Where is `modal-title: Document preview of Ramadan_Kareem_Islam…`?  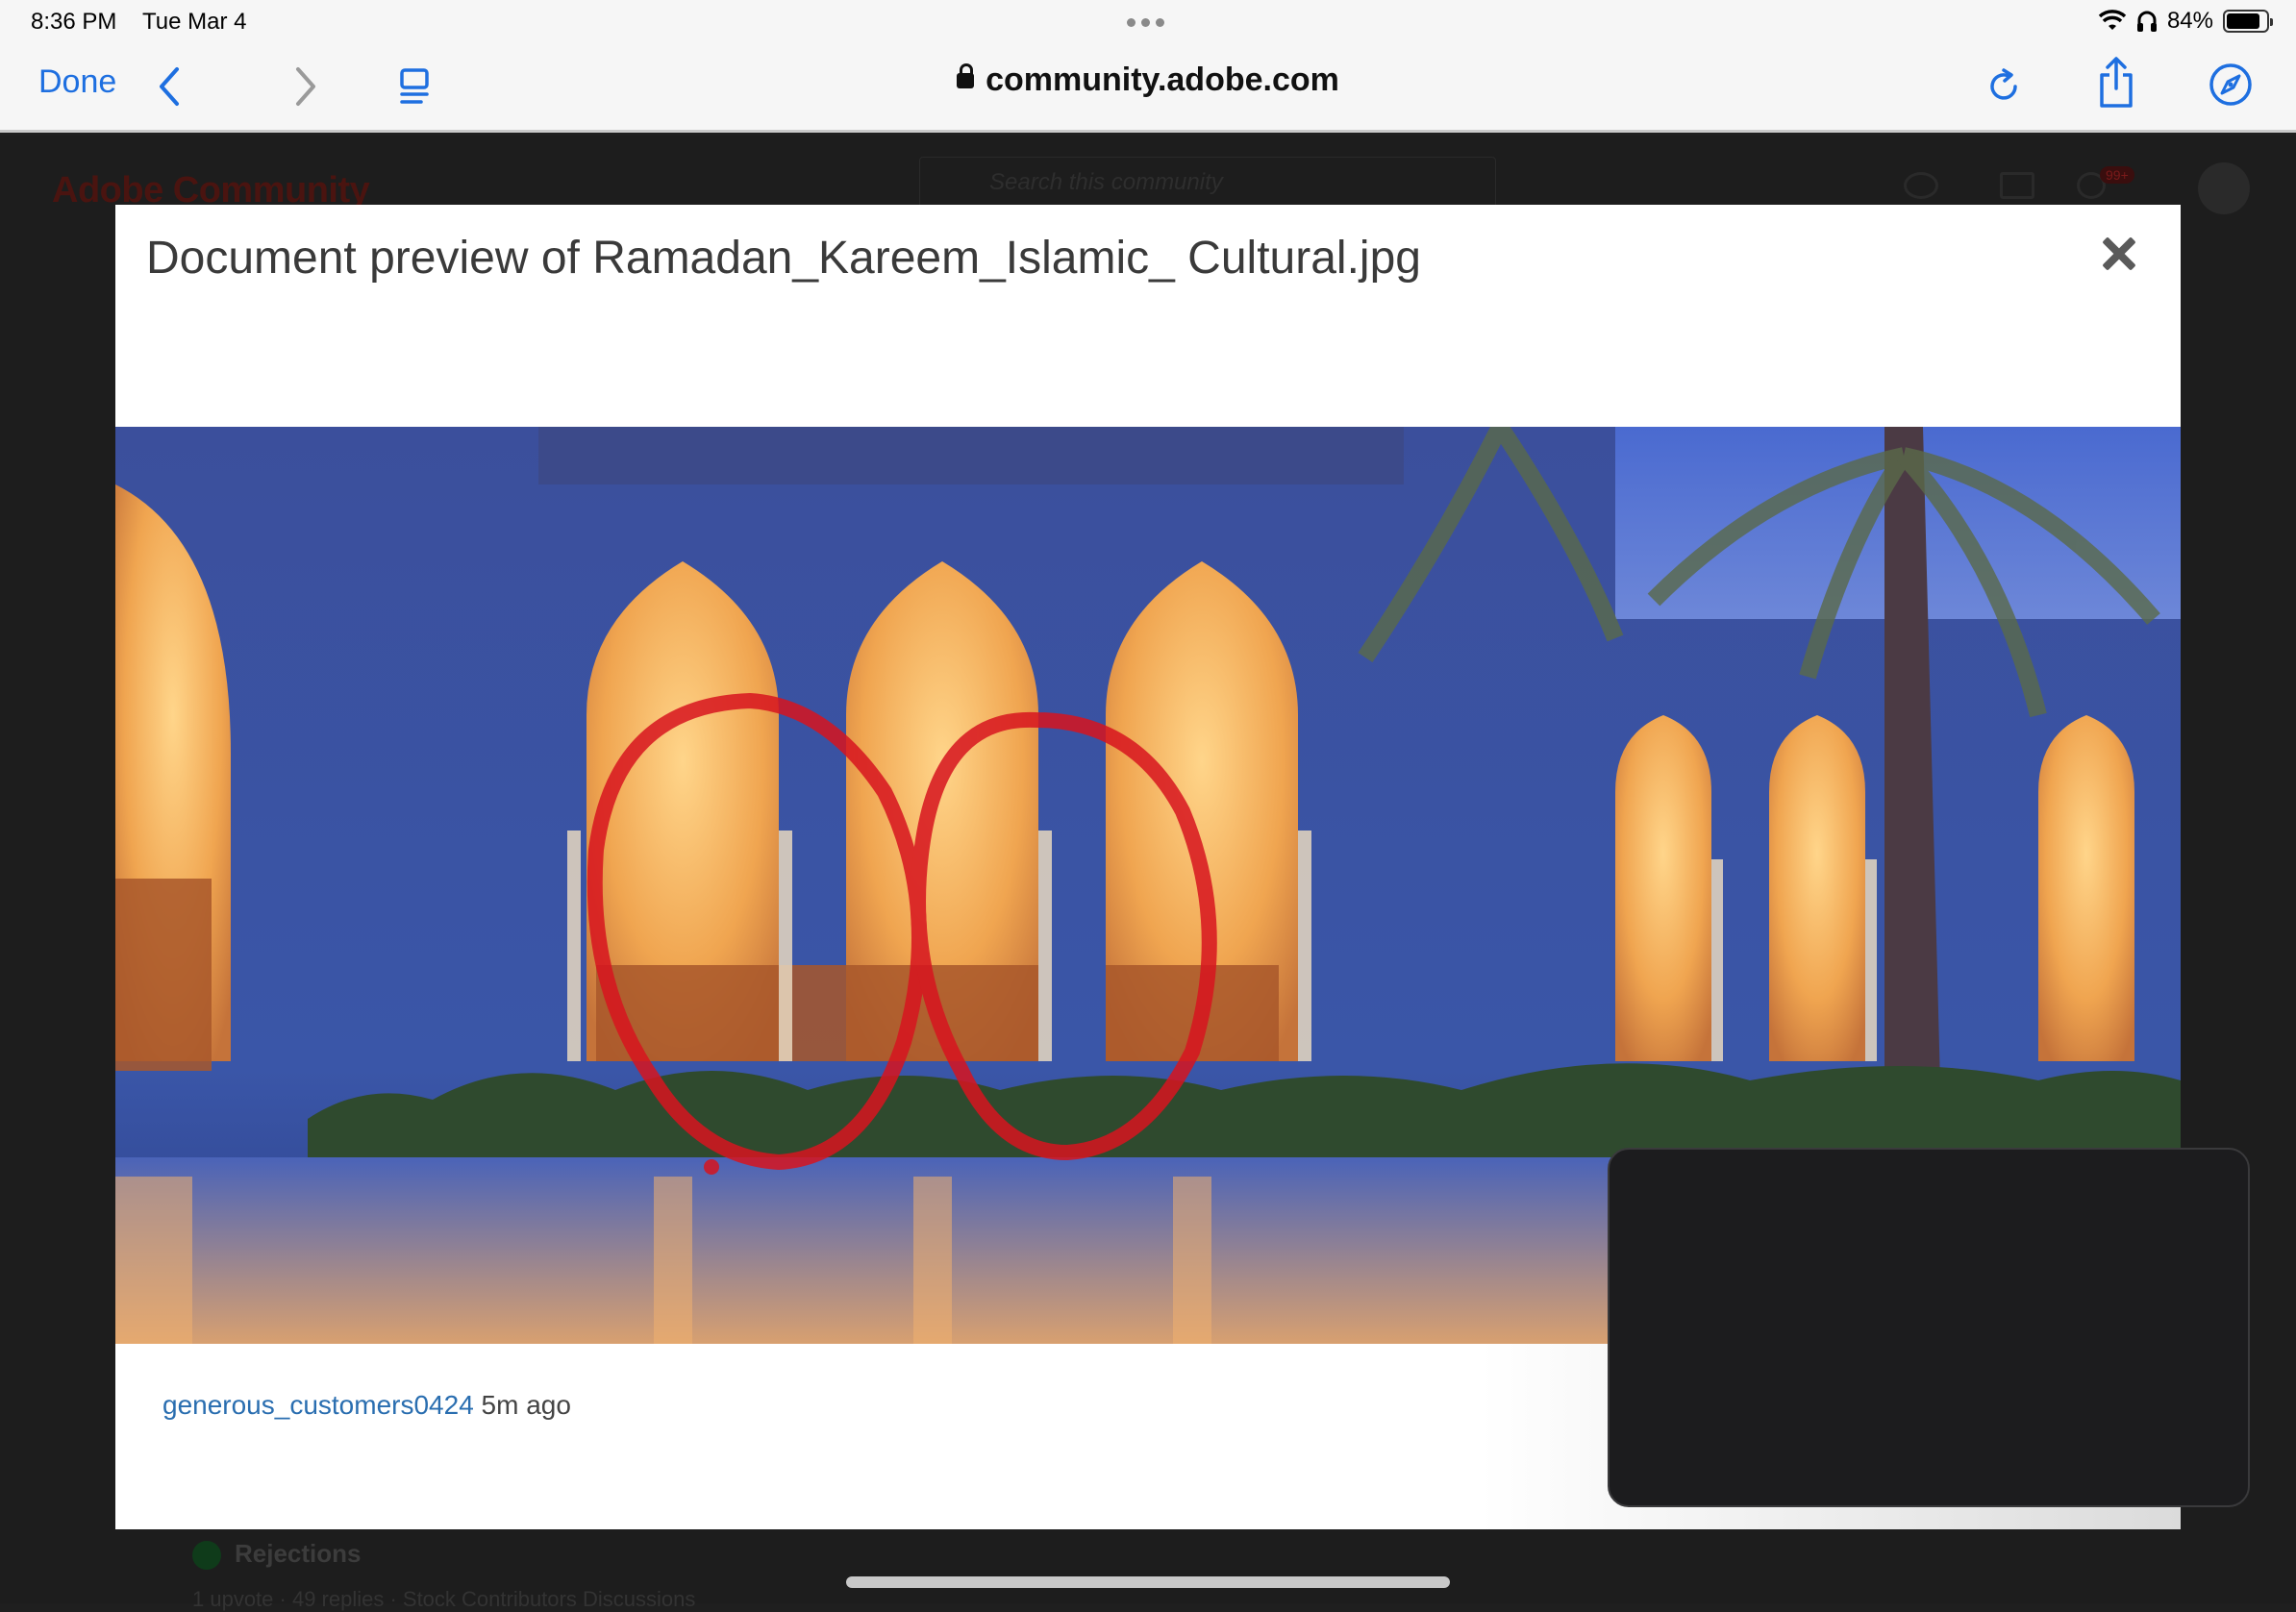 modal-title: Document preview of Ramadan_Kareem_Islam… is located at coordinates (783, 258).